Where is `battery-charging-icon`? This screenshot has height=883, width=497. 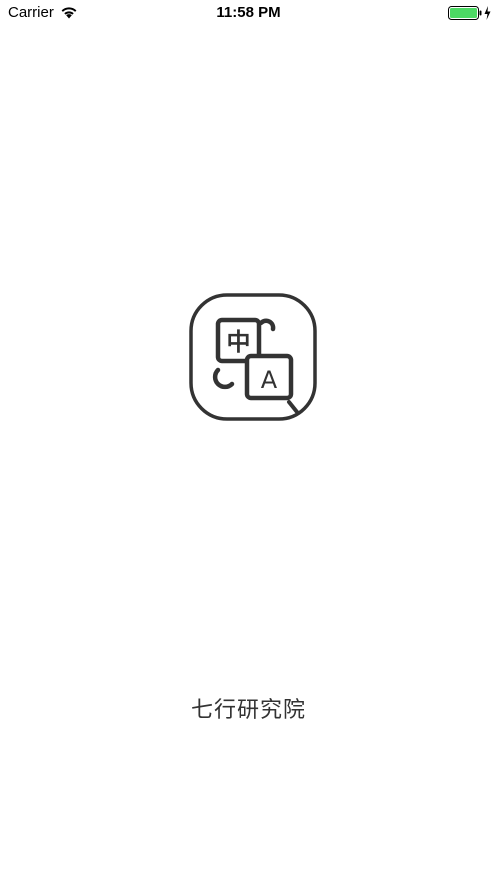 battery-charging-icon is located at coordinates (469, 13).